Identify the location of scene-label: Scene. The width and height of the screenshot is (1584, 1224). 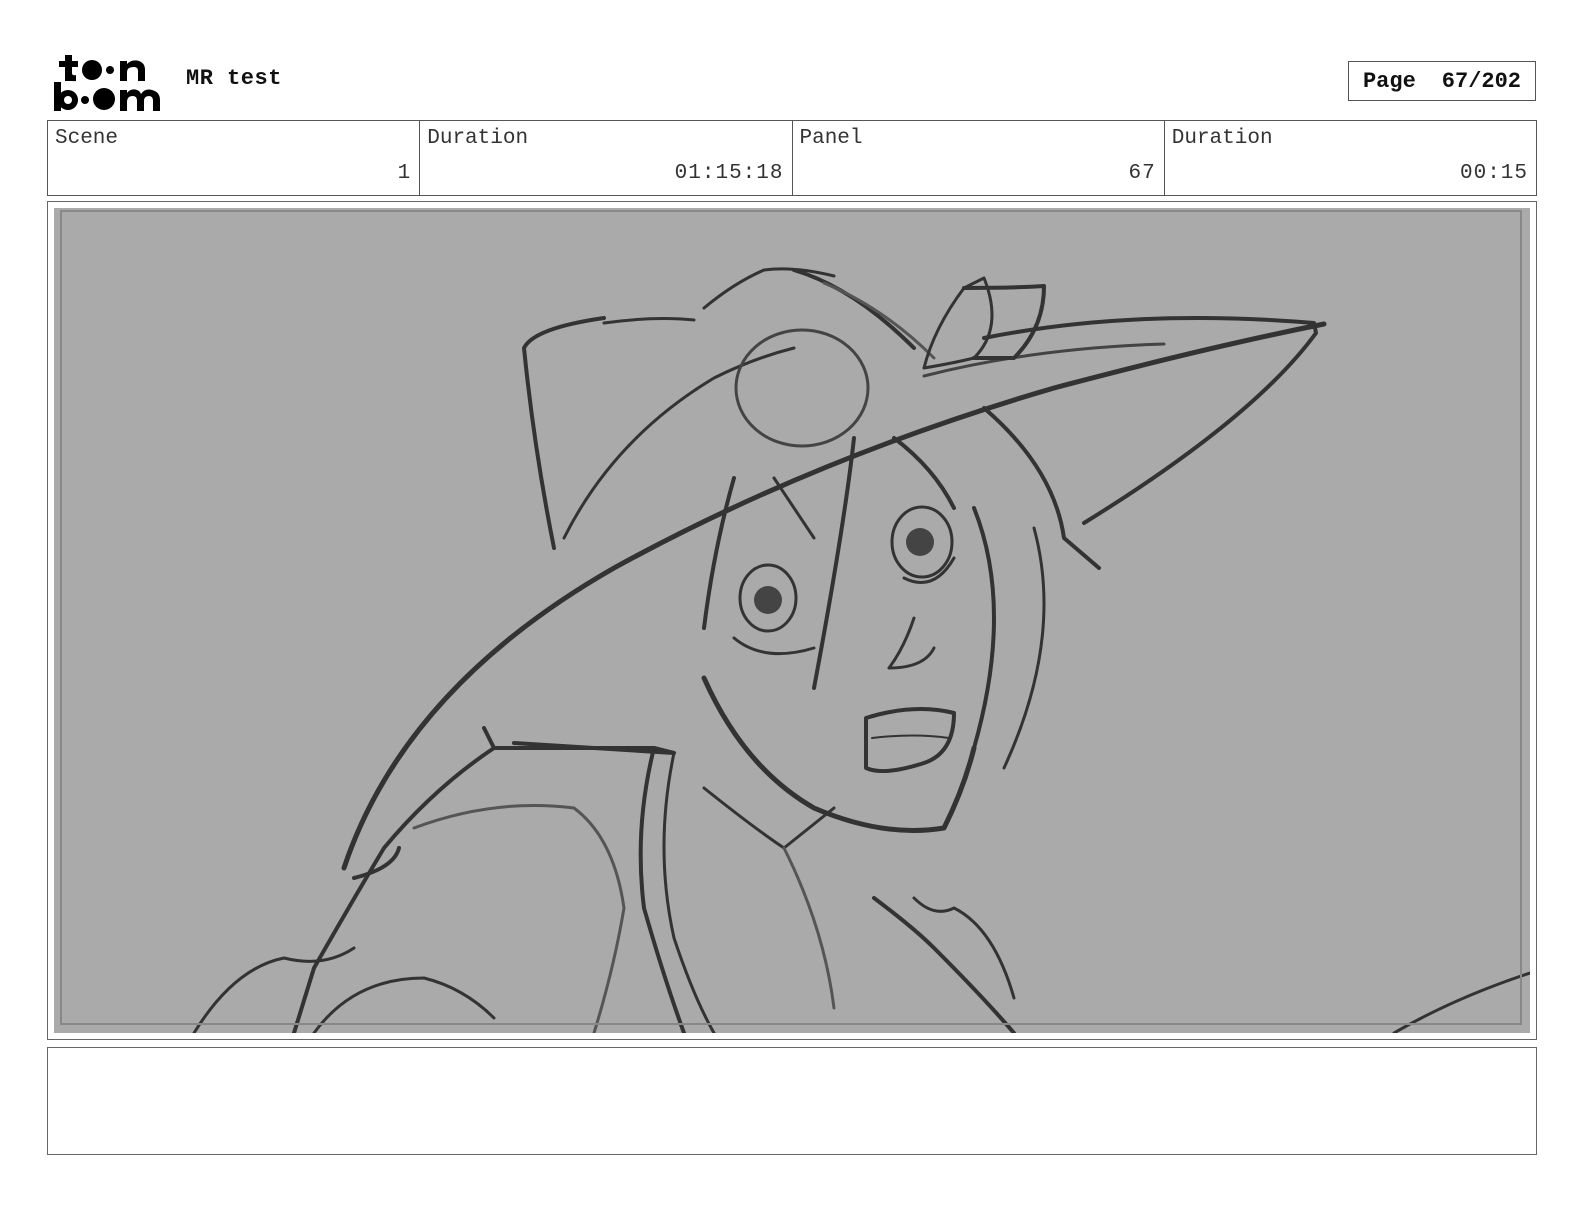
(87, 138).